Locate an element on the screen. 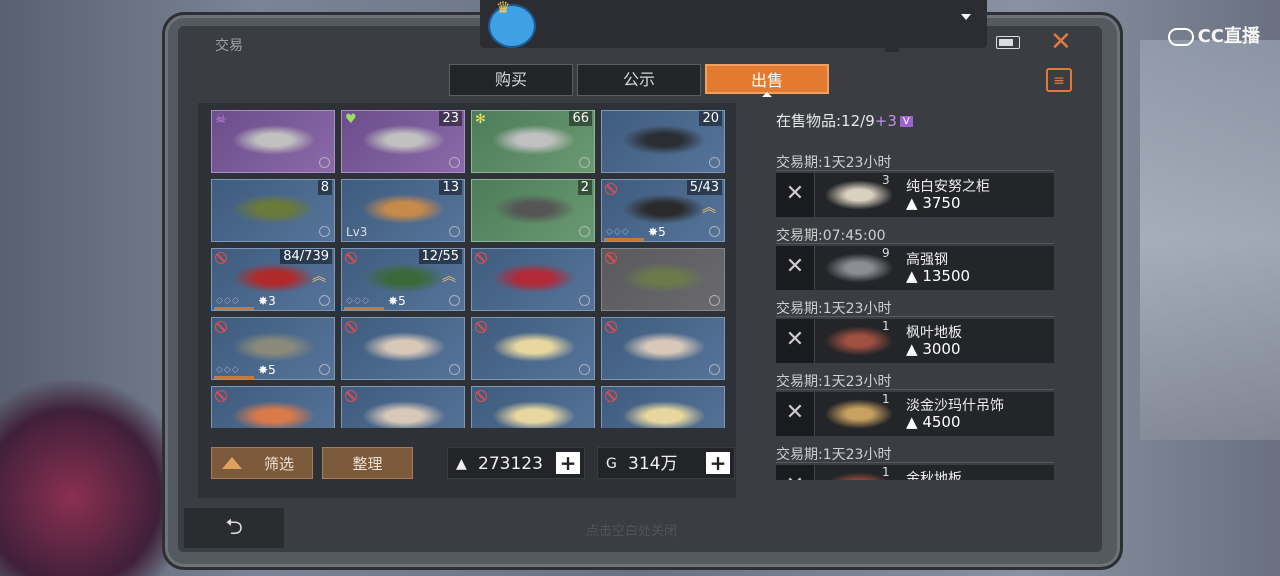 The width and height of the screenshot is (1280, 576). star-level: ✸3 is located at coordinates (267, 301).